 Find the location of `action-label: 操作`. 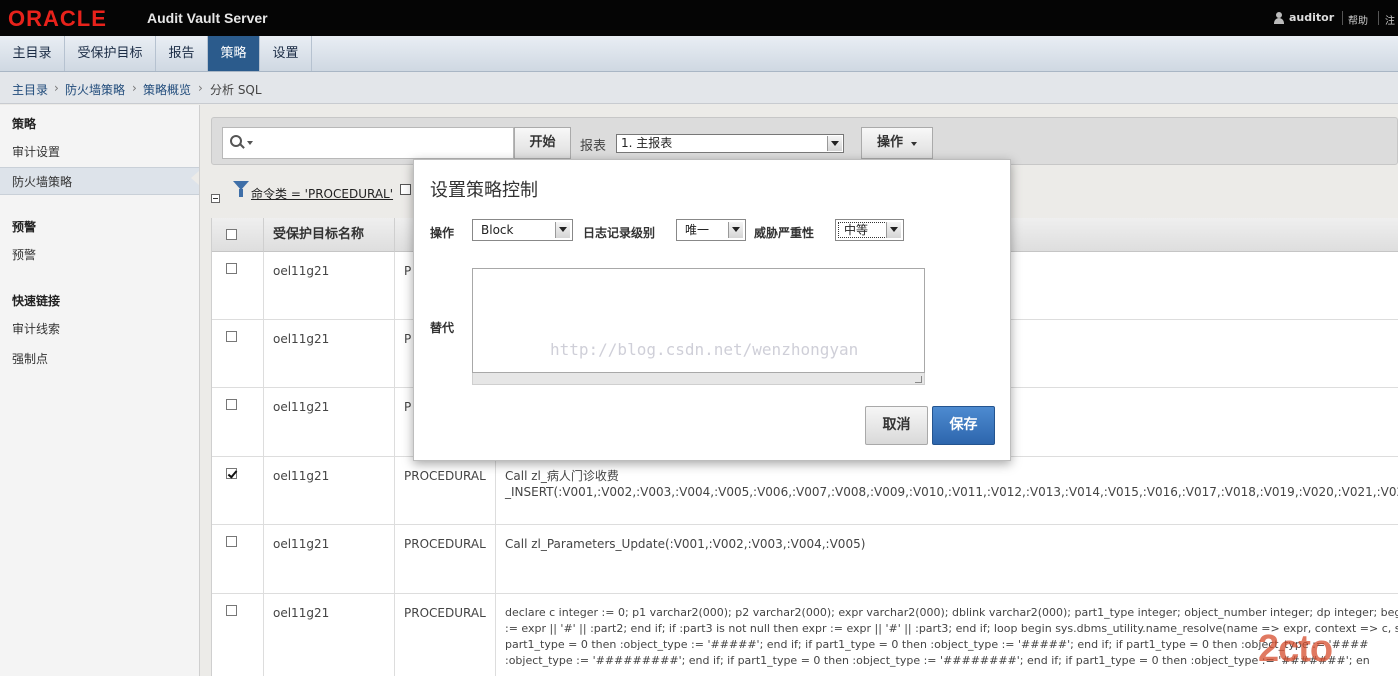

action-label: 操作 is located at coordinates (442, 233).